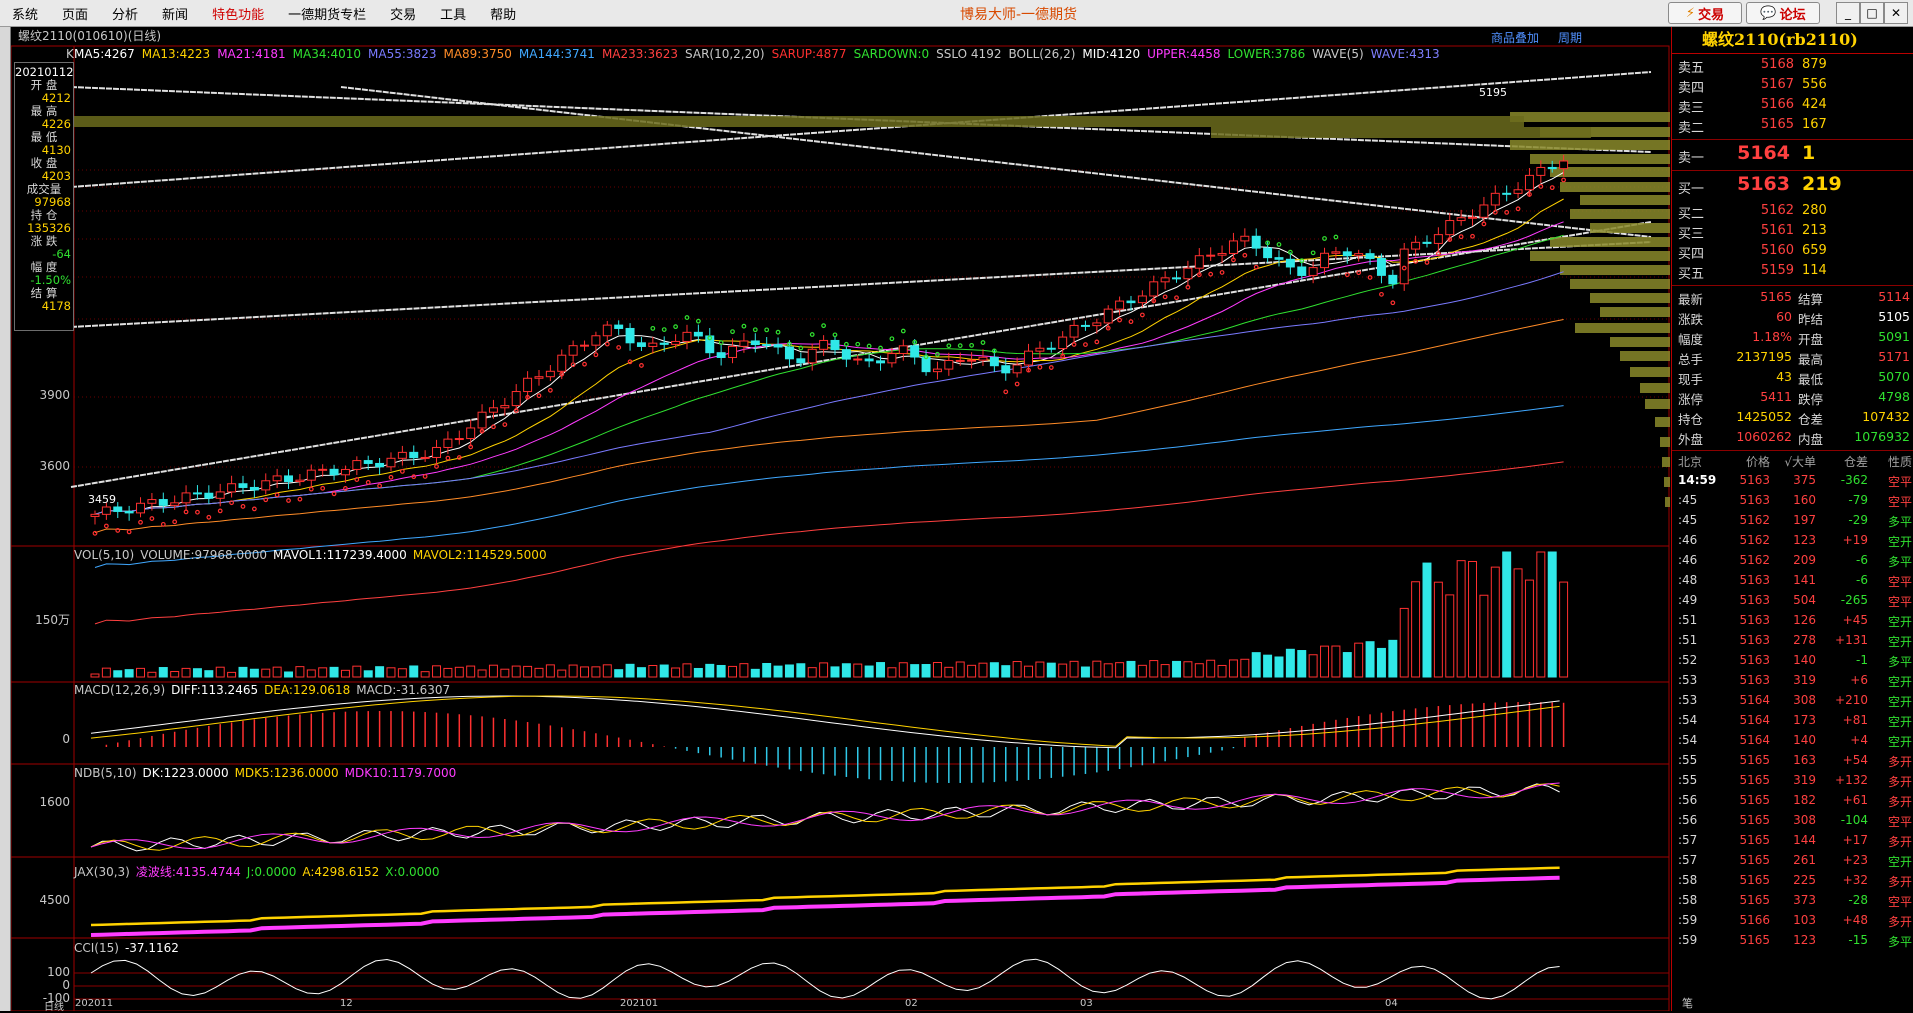  I want to click on tick-header-label: 性质, so click(1899, 462).